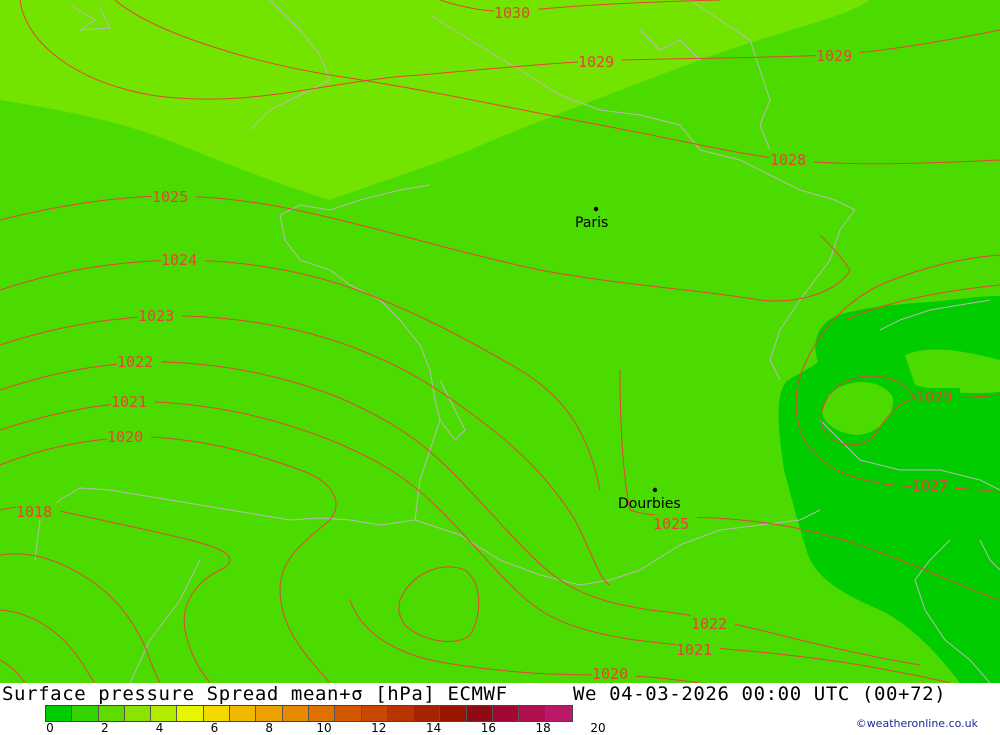  I want to click on color-scale-bar, so click(309, 713).